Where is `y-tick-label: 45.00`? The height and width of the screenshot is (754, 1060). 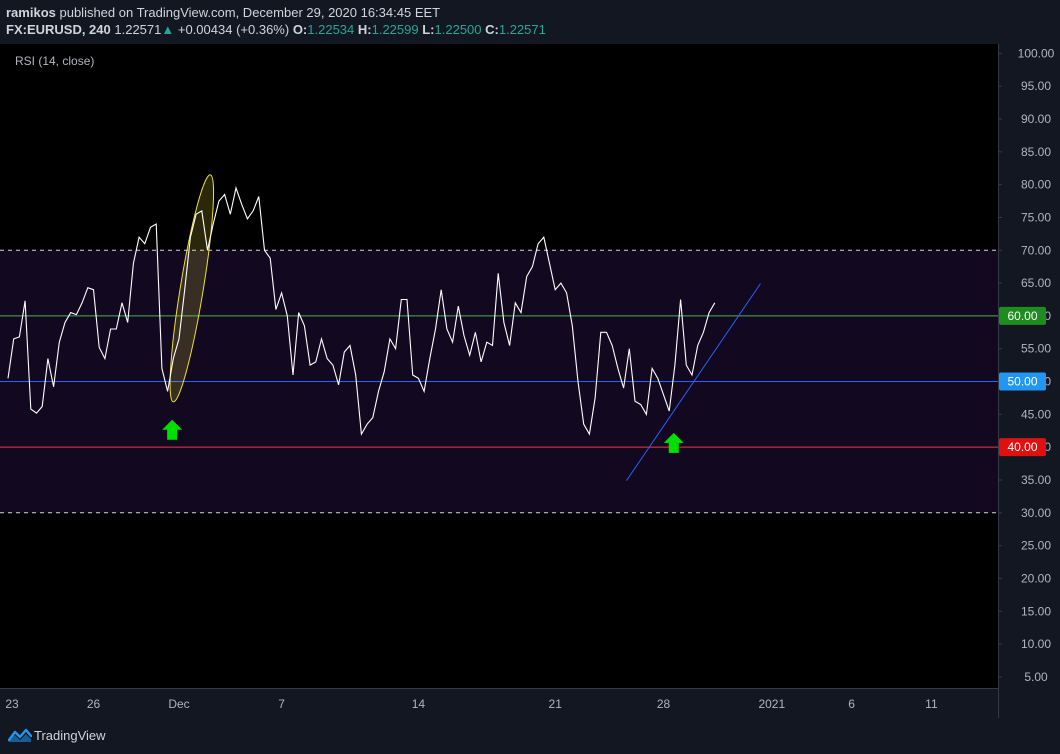 y-tick-label: 45.00 is located at coordinates (1036, 414).